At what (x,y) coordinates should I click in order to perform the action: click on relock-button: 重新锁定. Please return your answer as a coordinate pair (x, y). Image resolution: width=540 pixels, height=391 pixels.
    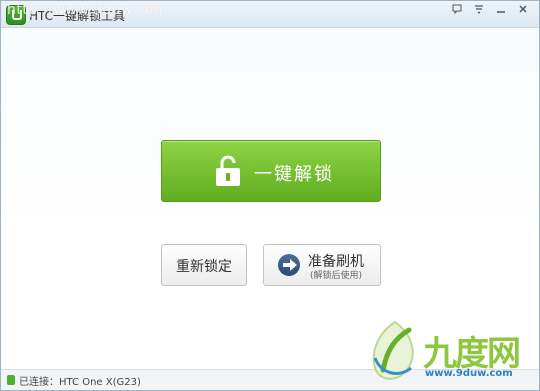
    Looking at the image, I should click on (204, 265).